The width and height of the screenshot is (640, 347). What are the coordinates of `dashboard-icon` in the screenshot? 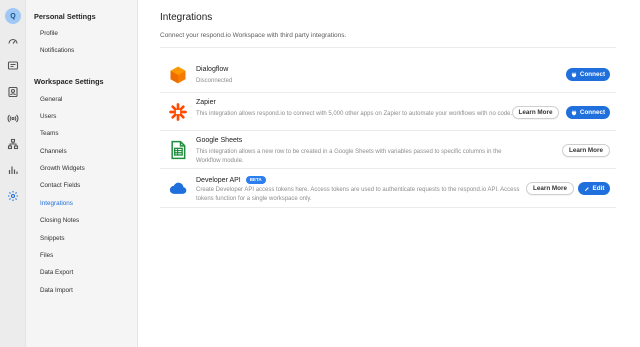 It's located at (13, 41).